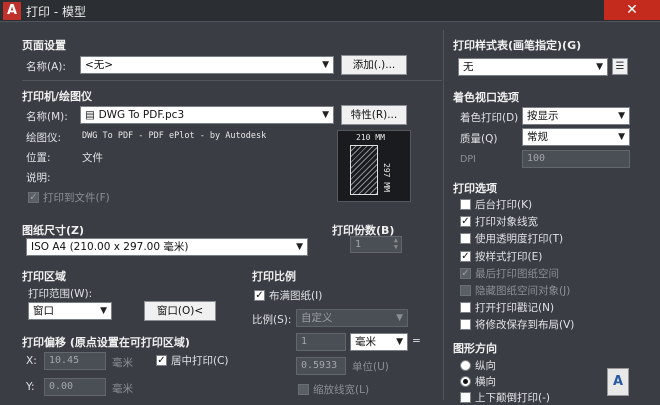  I want to click on scale-value1-input: 1, so click(321, 342).